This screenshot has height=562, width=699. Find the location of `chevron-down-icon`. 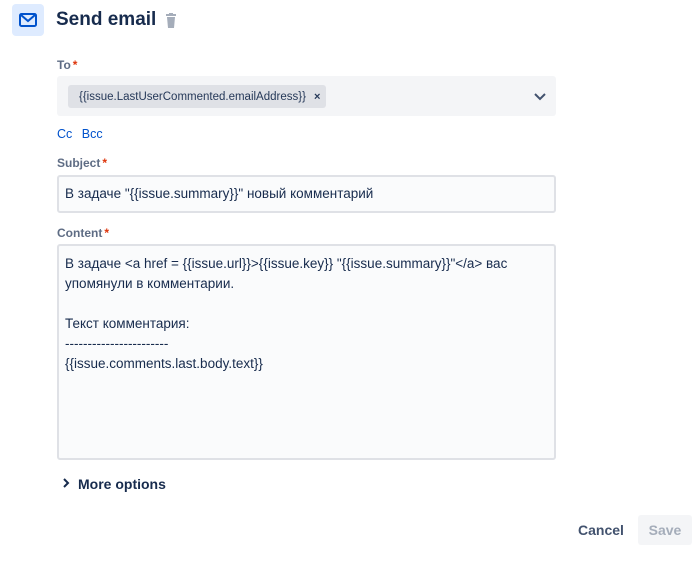

chevron-down-icon is located at coordinates (540, 96).